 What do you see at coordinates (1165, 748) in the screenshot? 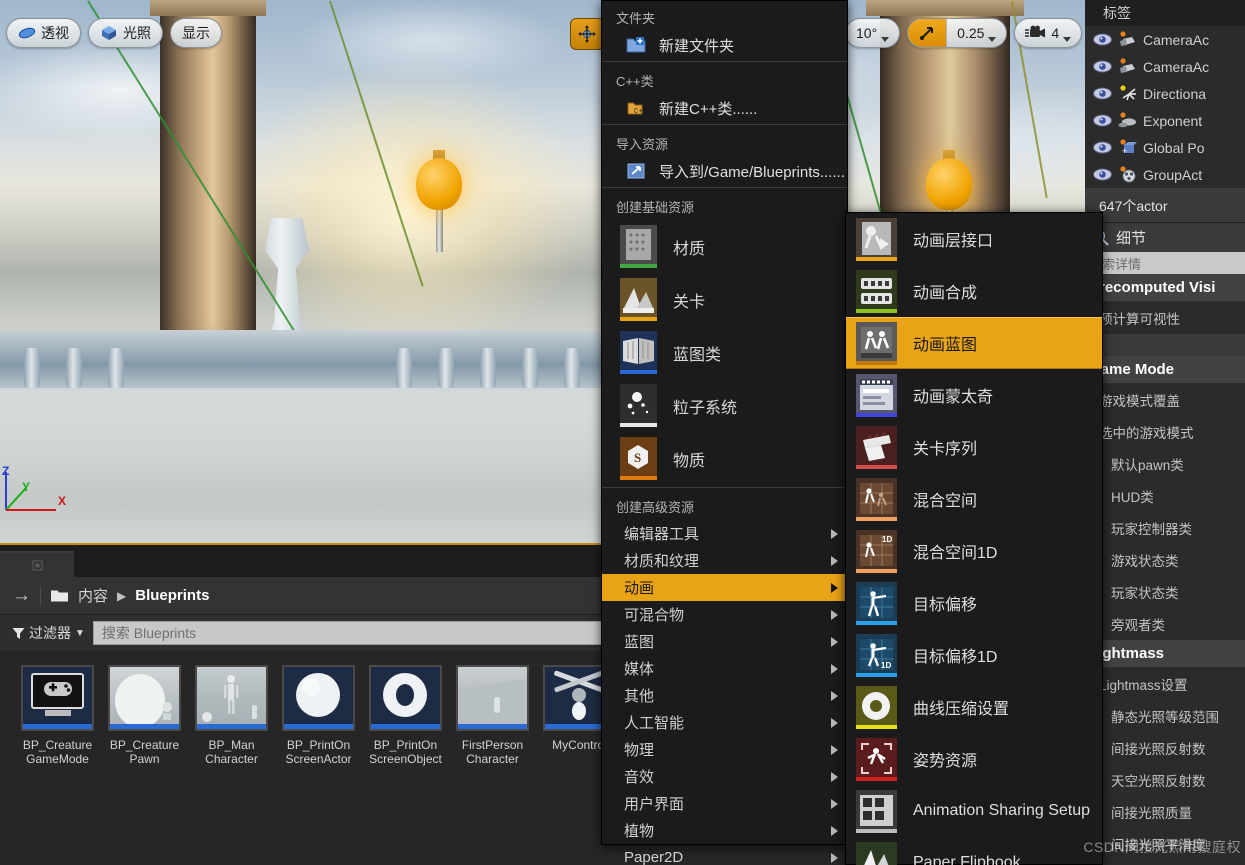
I see `details-property-row: 间接光照反射数` at bounding box center [1165, 748].